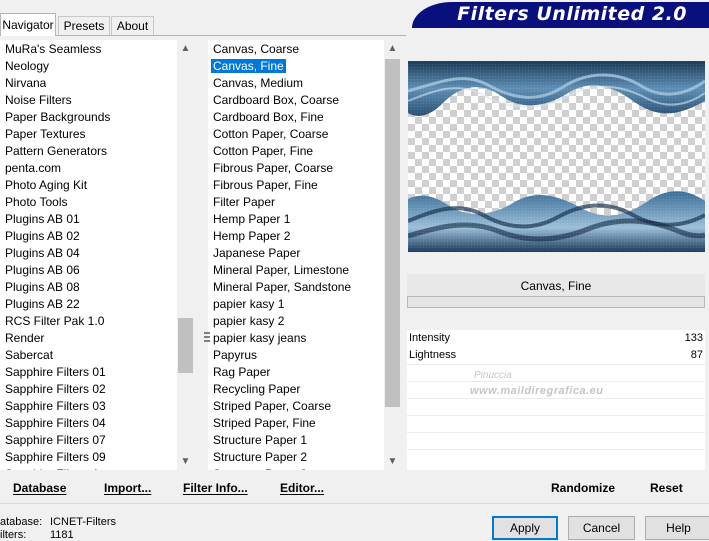  What do you see at coordinates (296, 406) in the screenshot?
I see `filter-item: Striped Paper, Coarse` at bounding box center [296, 406].